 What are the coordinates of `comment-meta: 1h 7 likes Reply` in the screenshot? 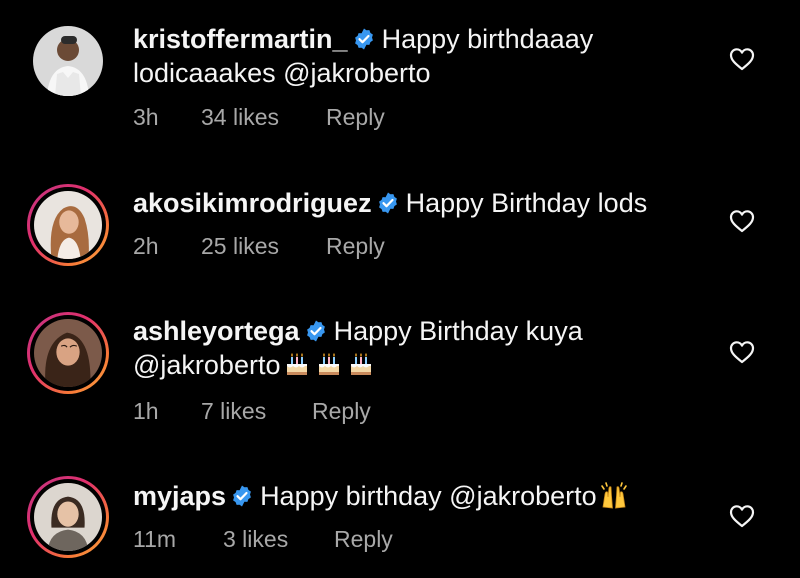 It's located at (252, 411).